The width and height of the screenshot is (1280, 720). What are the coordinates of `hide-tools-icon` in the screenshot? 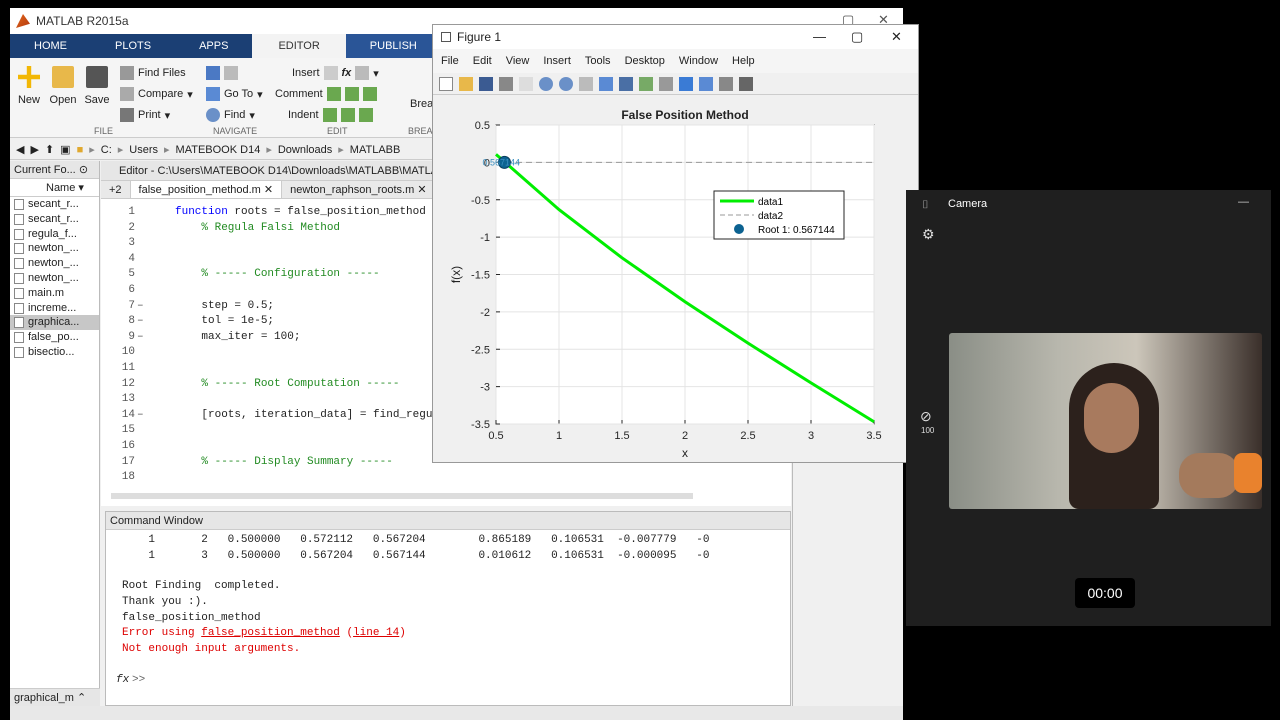 It's located at (726, 83).